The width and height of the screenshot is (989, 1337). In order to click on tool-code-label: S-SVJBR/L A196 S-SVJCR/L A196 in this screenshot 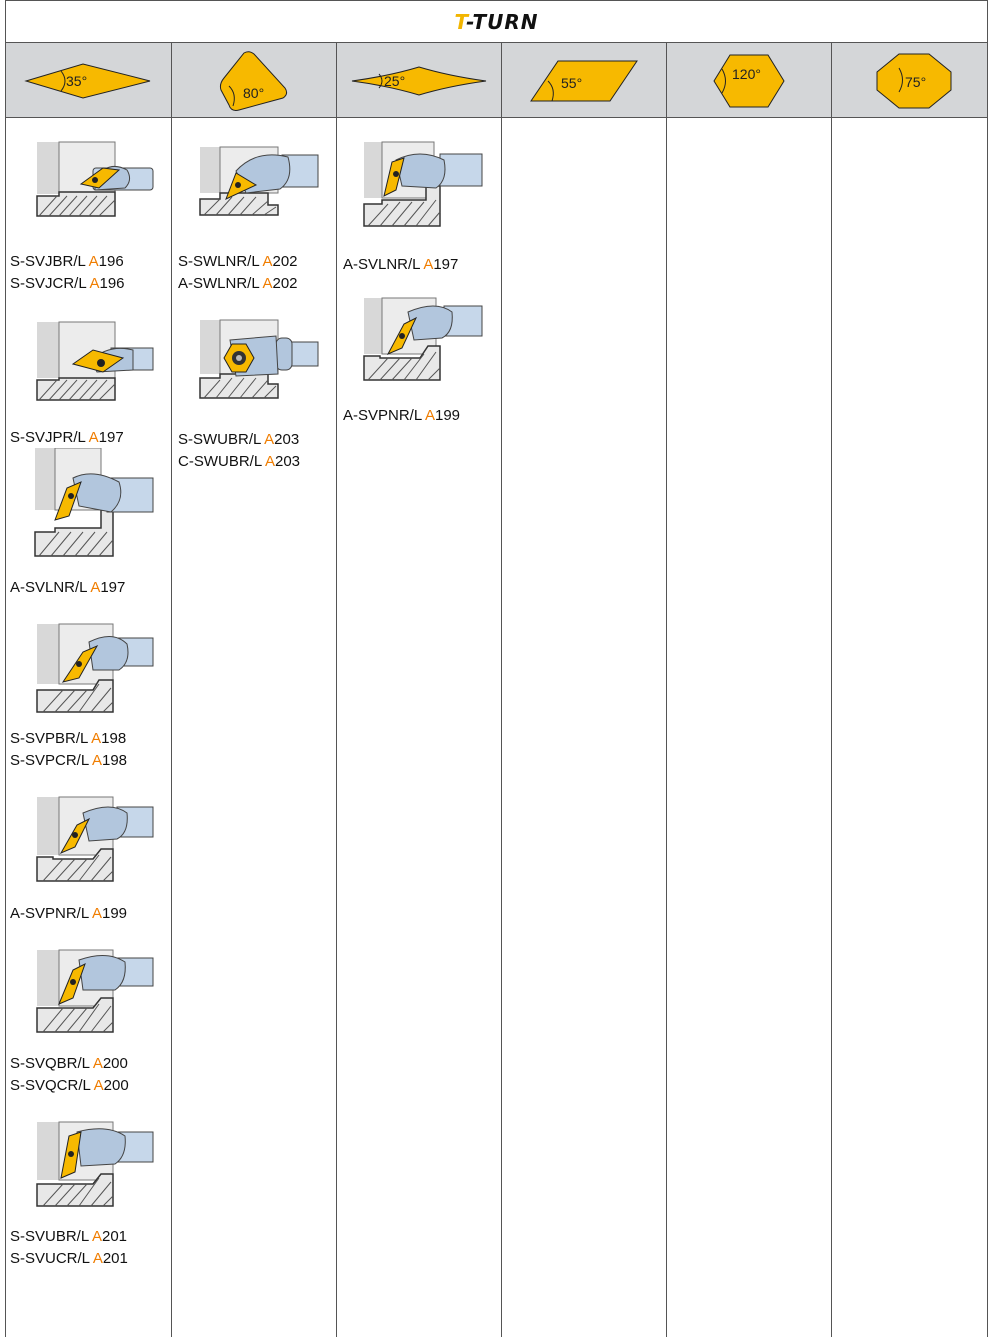, I will do `click(67, 273)`.